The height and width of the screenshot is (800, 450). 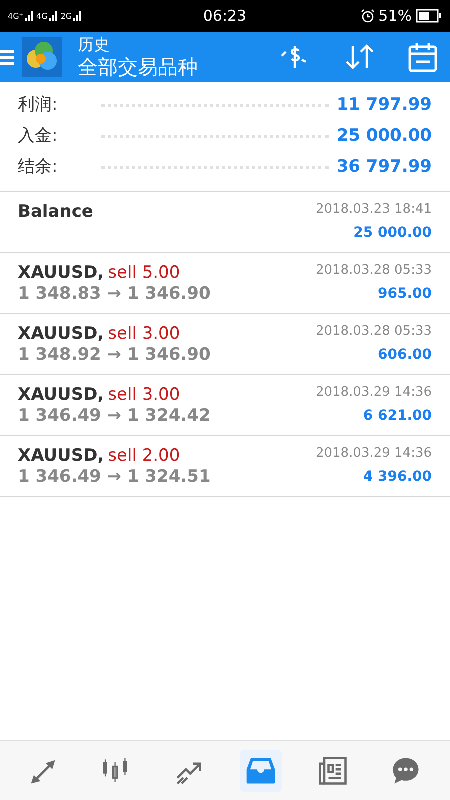 I want to click on summary-label: 结余:, so click(x=38, y=167).